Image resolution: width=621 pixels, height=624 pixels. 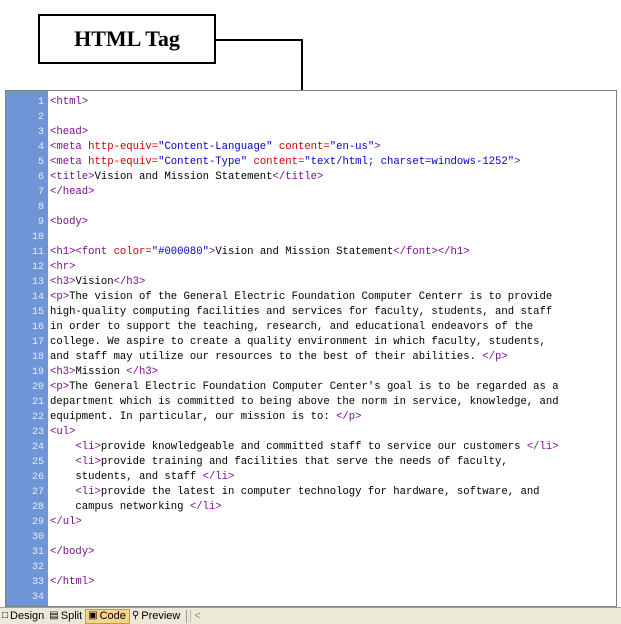 What do you see at coordinates (180, 252) in the screenshot?
I see `code-value: "#000080"` at bounding box center [180, 252].